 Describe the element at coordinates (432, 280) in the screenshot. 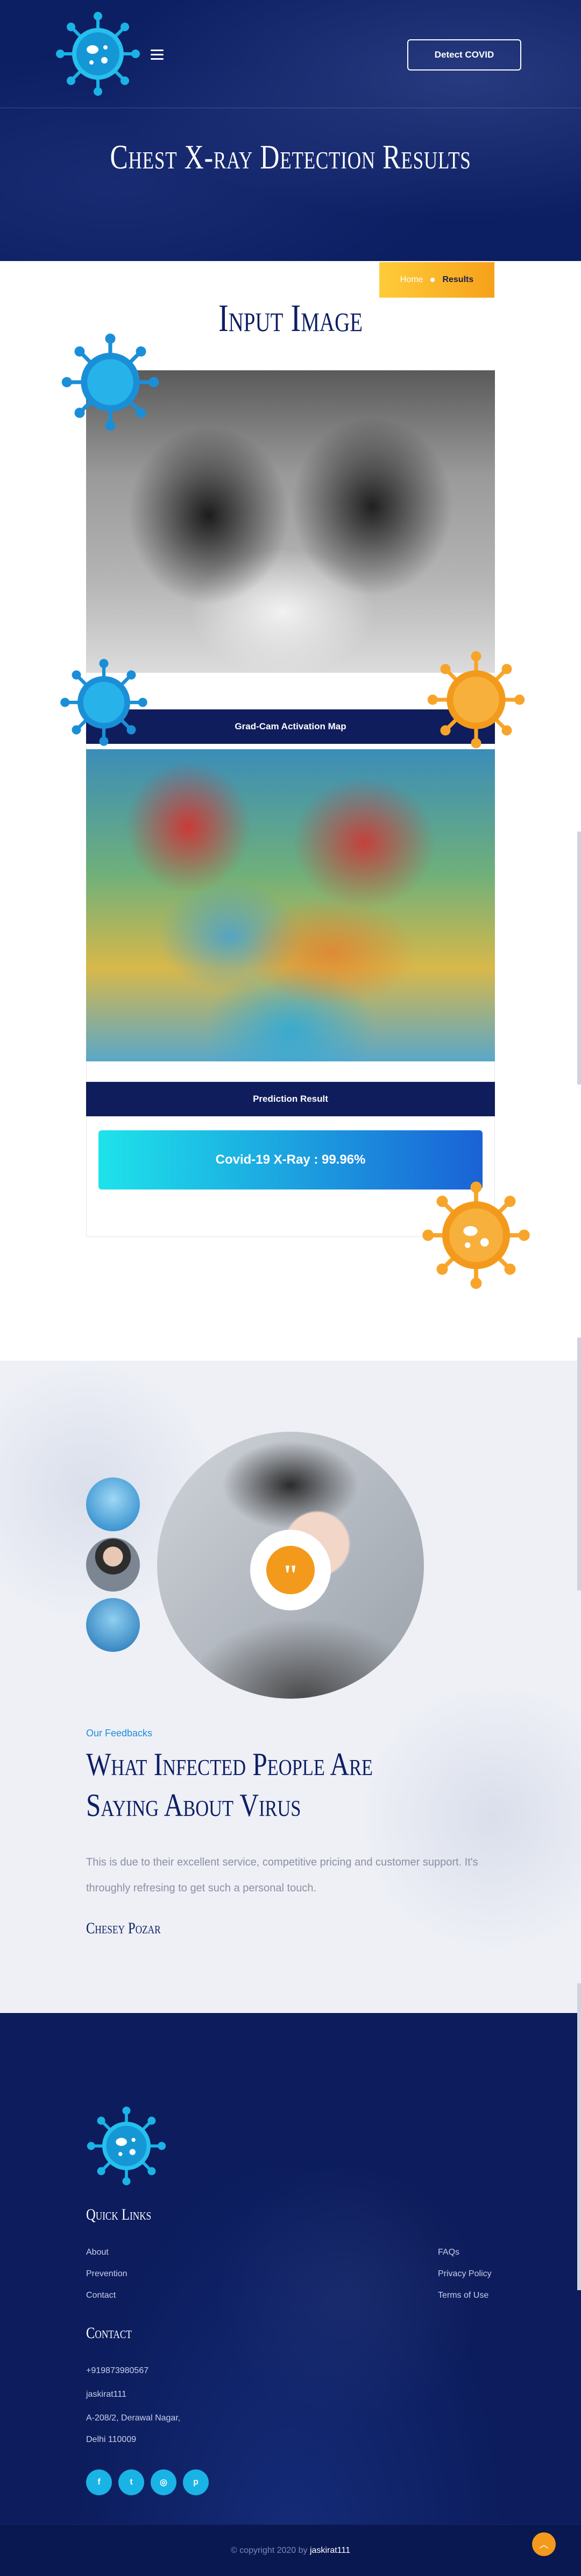

I see `breadcrumb-separator` at that location.